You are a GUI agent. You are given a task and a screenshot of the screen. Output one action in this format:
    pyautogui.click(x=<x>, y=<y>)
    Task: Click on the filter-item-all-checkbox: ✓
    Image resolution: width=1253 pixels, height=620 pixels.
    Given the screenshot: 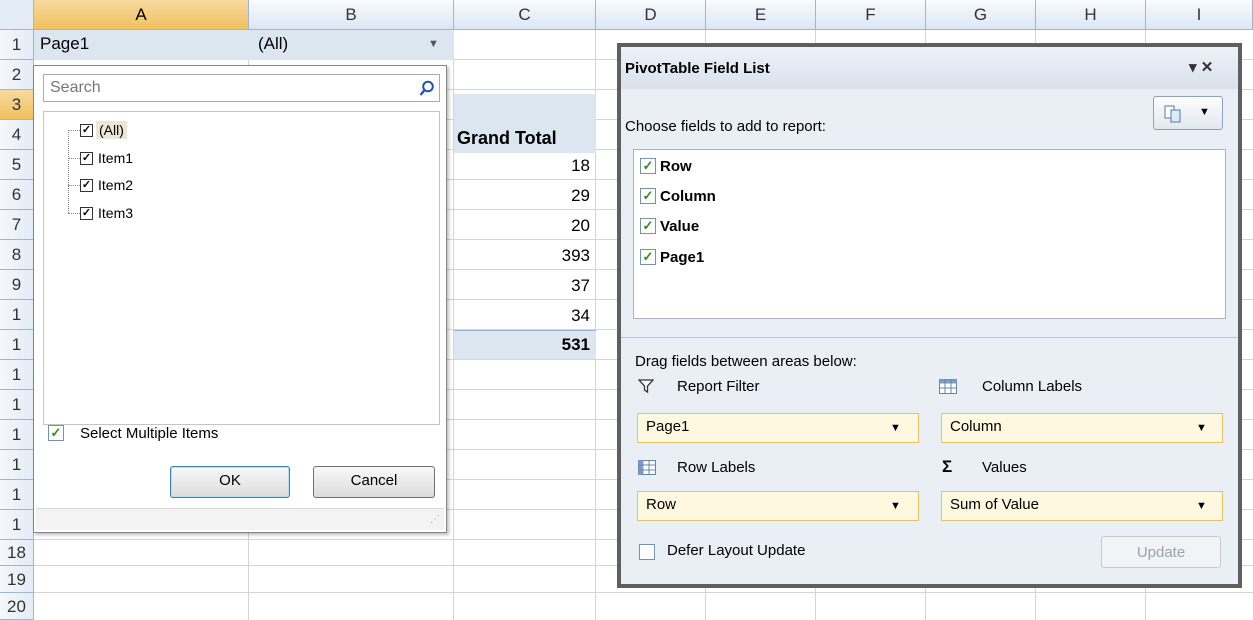 What is the action you would take?
    pyautogui.click(x=86, y=130)
    